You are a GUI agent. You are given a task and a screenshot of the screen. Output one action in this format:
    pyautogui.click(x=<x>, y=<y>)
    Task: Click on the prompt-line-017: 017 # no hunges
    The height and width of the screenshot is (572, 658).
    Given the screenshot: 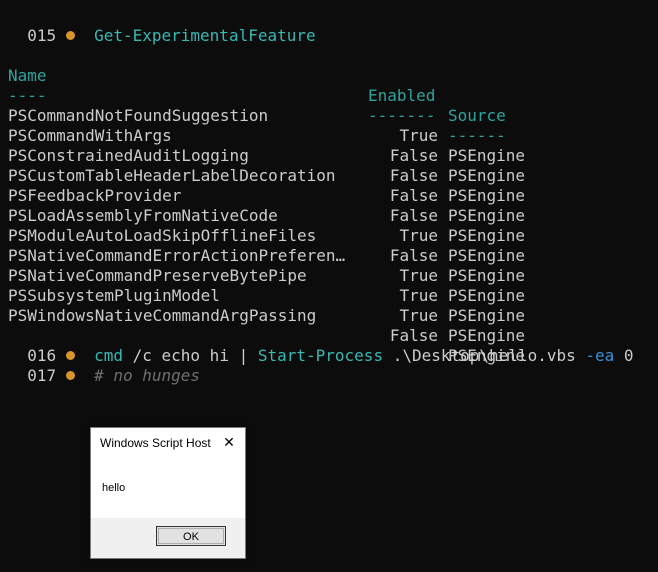 What is the action you would take?
    pyautogui.click(x=104, y=365)
    